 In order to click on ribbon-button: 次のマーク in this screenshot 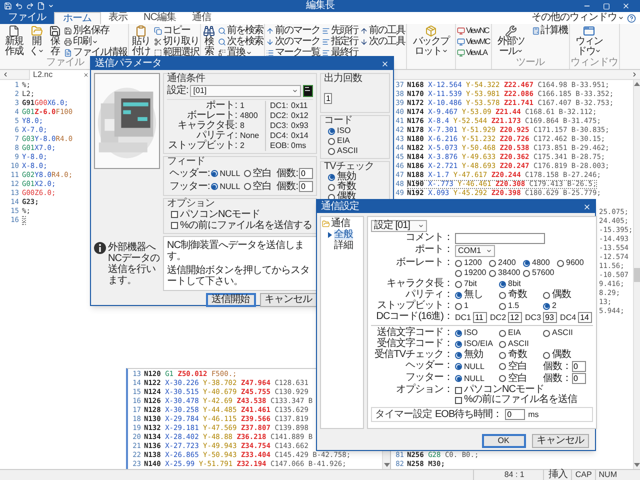, I will do `click(293, 41)`.